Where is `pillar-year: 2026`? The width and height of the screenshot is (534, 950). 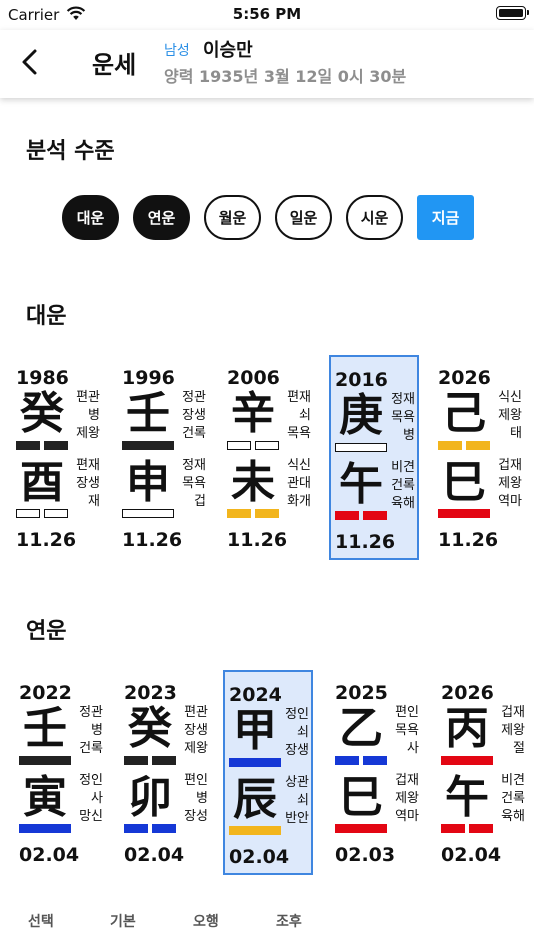 pillar-year: 2026 is located at coordinates (464, 378).